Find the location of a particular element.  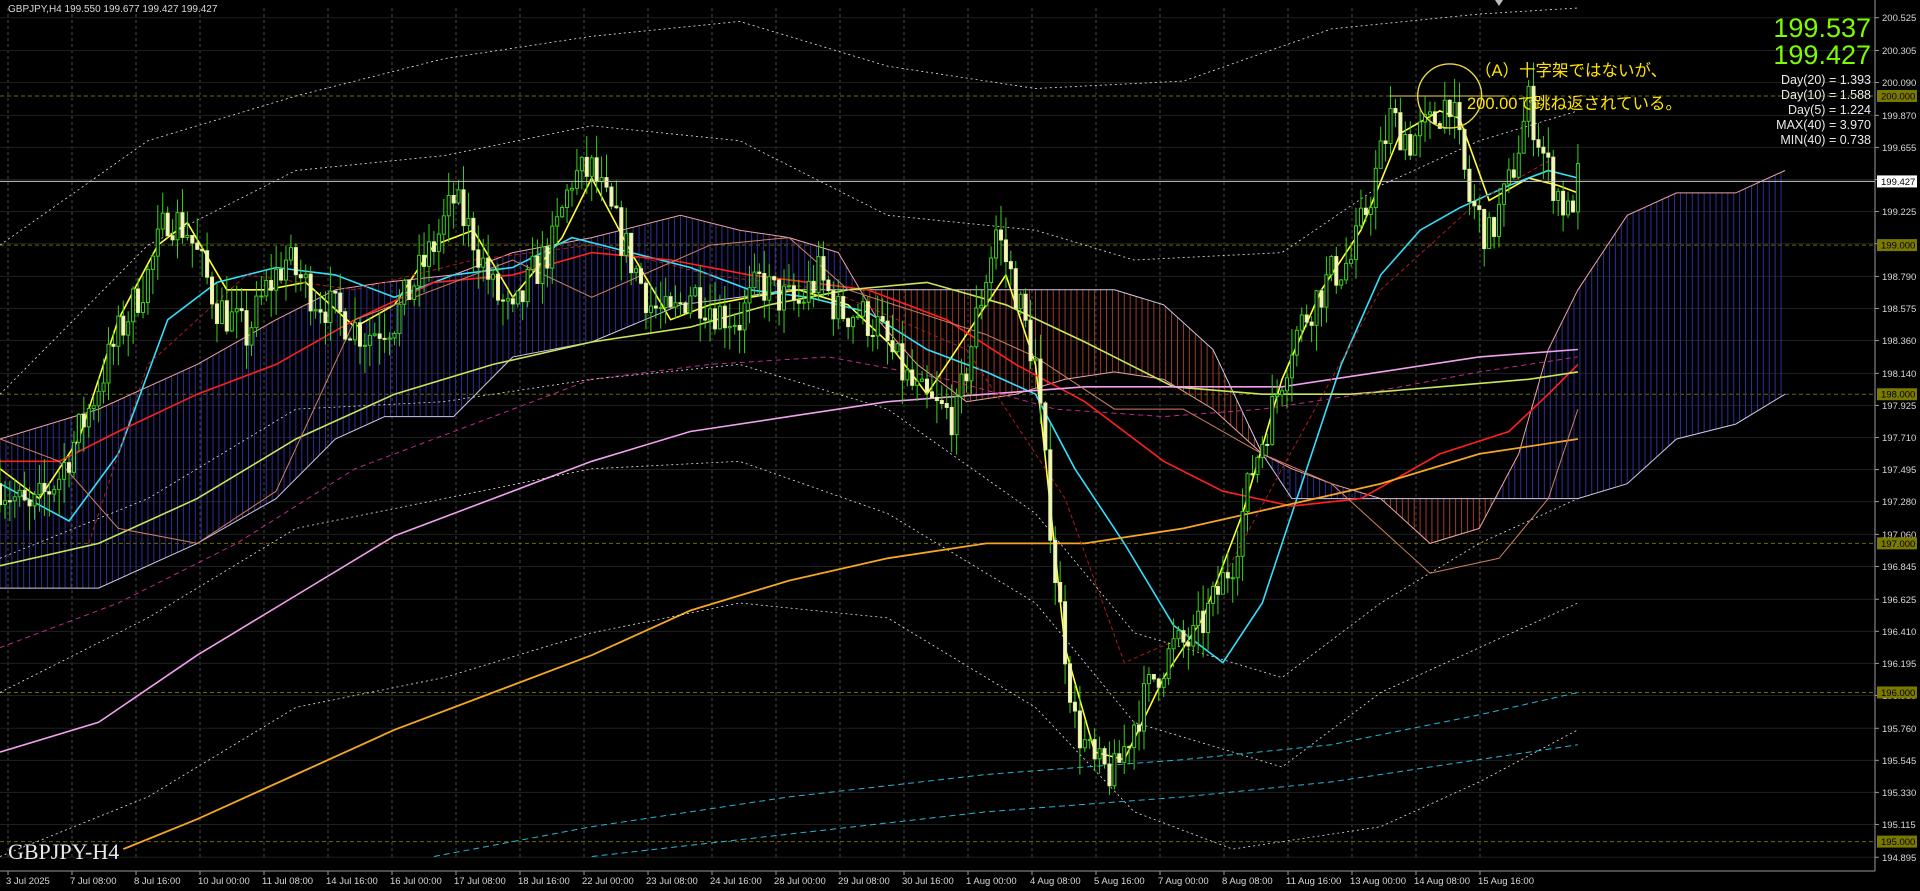

symbol-watermark: GBPJPY-H4 is located at coordinates (64, 851).